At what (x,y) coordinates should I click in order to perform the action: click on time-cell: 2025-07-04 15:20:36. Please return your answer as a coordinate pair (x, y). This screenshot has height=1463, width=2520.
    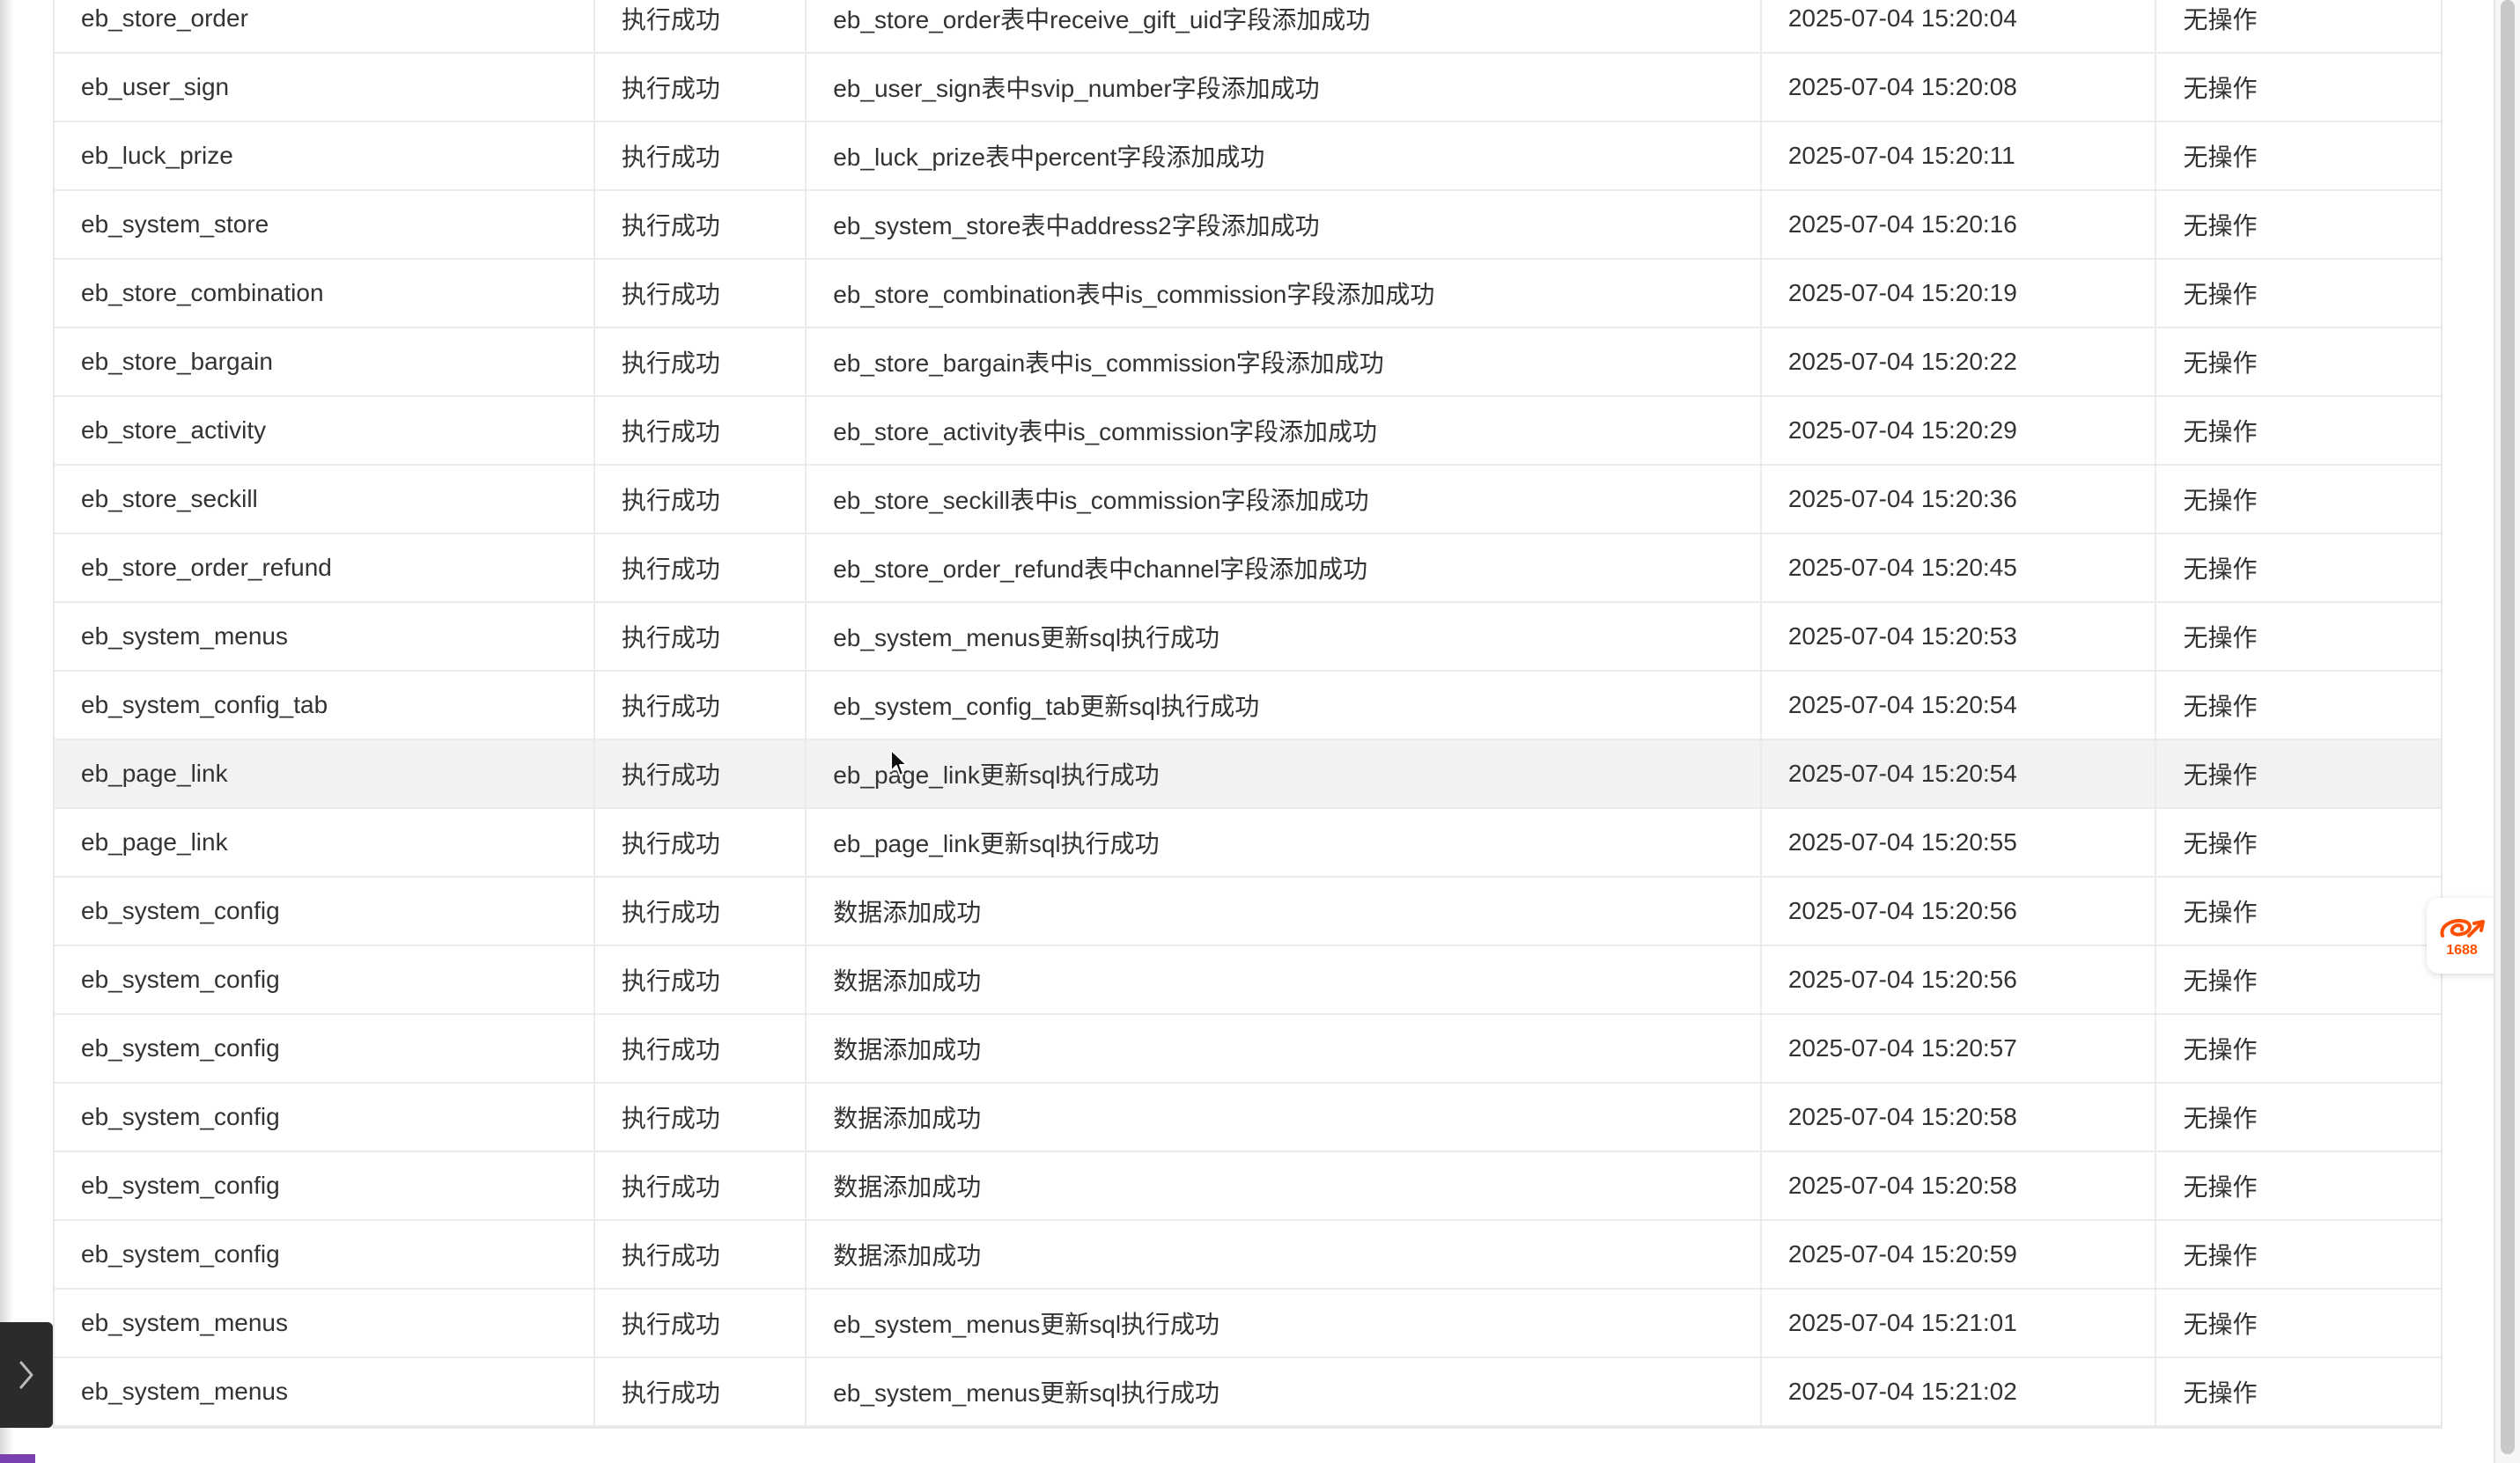
    Looking at the image, I should click on (1958, 500).